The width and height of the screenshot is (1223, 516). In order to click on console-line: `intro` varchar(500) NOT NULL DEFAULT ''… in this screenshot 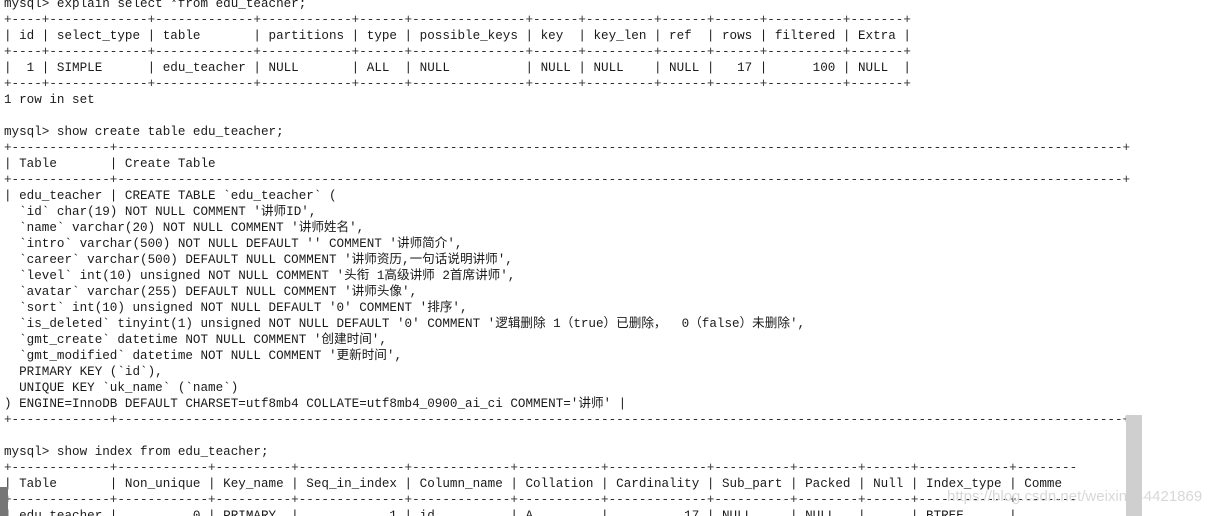, I will do `click(233, 244)`.